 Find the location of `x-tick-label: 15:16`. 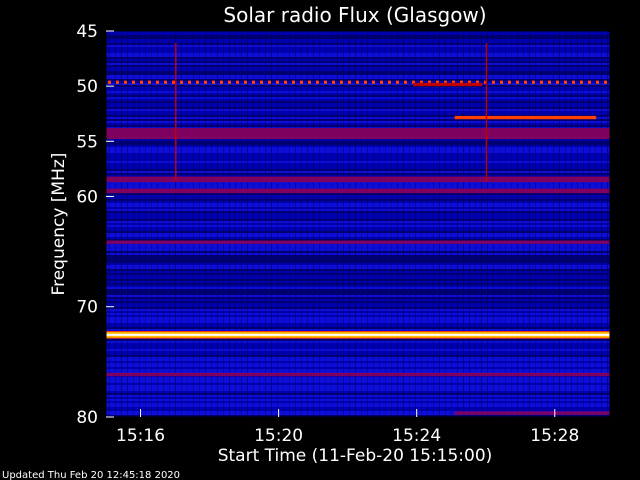

x-tick-label: 15:16 is located at coordinates (140, 436).